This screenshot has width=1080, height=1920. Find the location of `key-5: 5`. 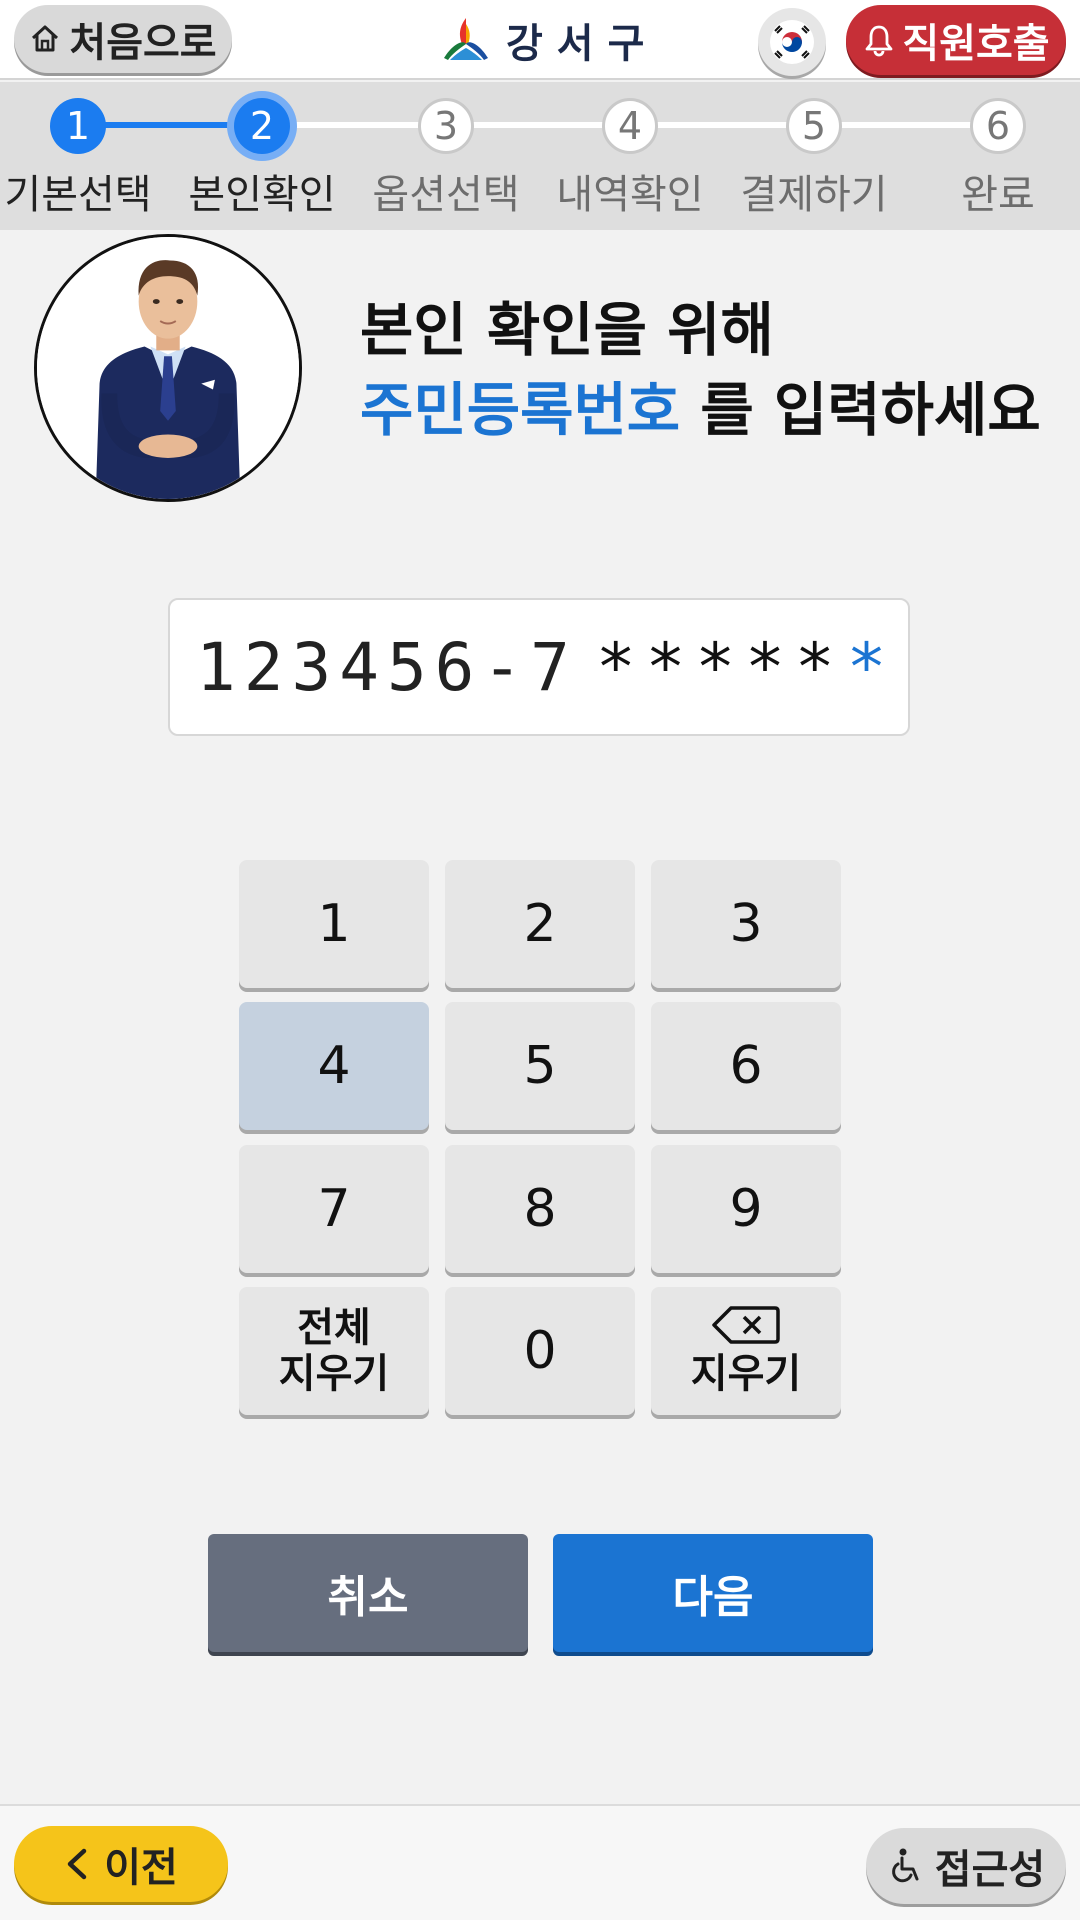

key-5: 5 is located at coordinates (540, 1066).